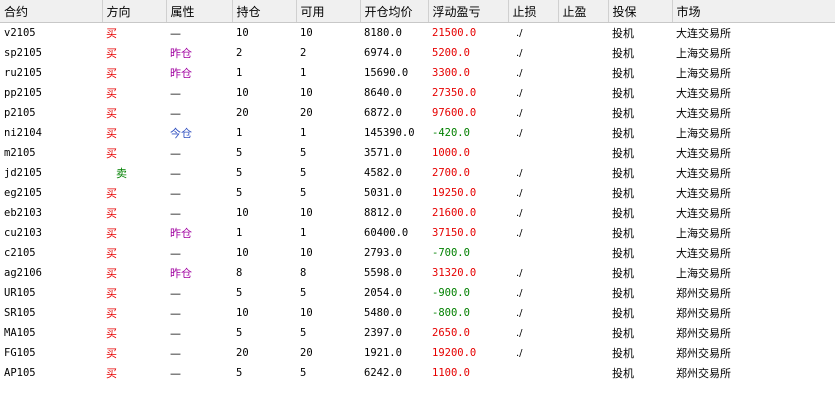 This screenshot has width=835, height=404. Describe the element at coordinates (239, 53) in the screenshot. I see `cell-position: 2` at that location.